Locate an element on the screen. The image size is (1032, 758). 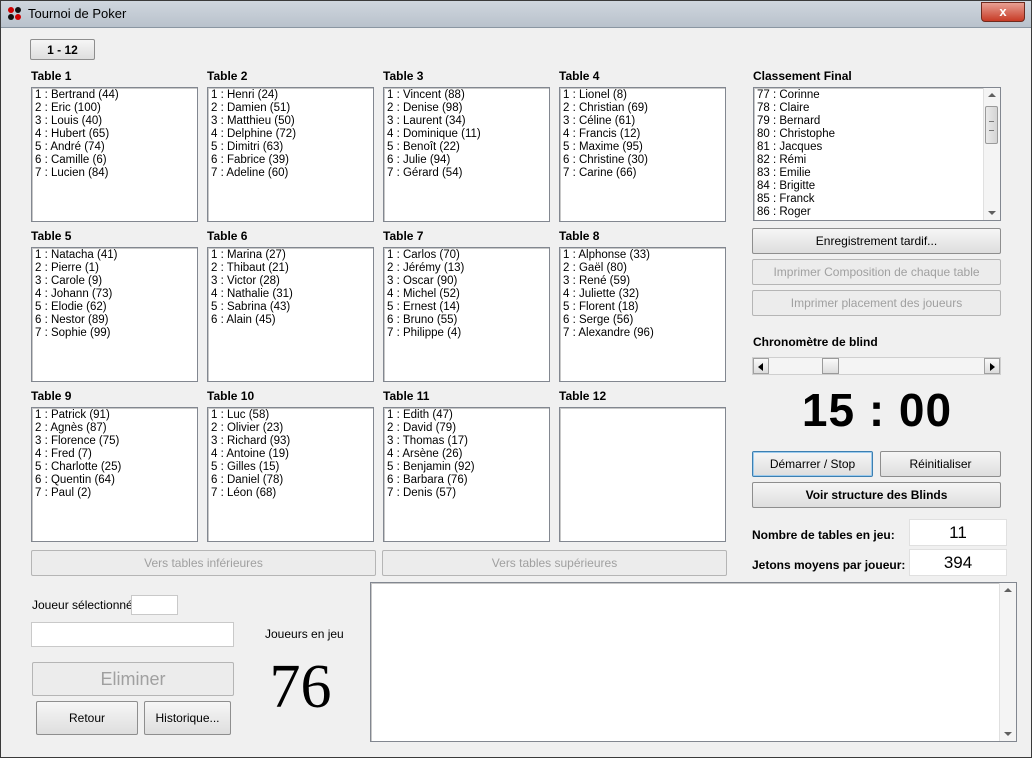
list-item: 1 : Natacha (41) is located at coordinates (114, 255).